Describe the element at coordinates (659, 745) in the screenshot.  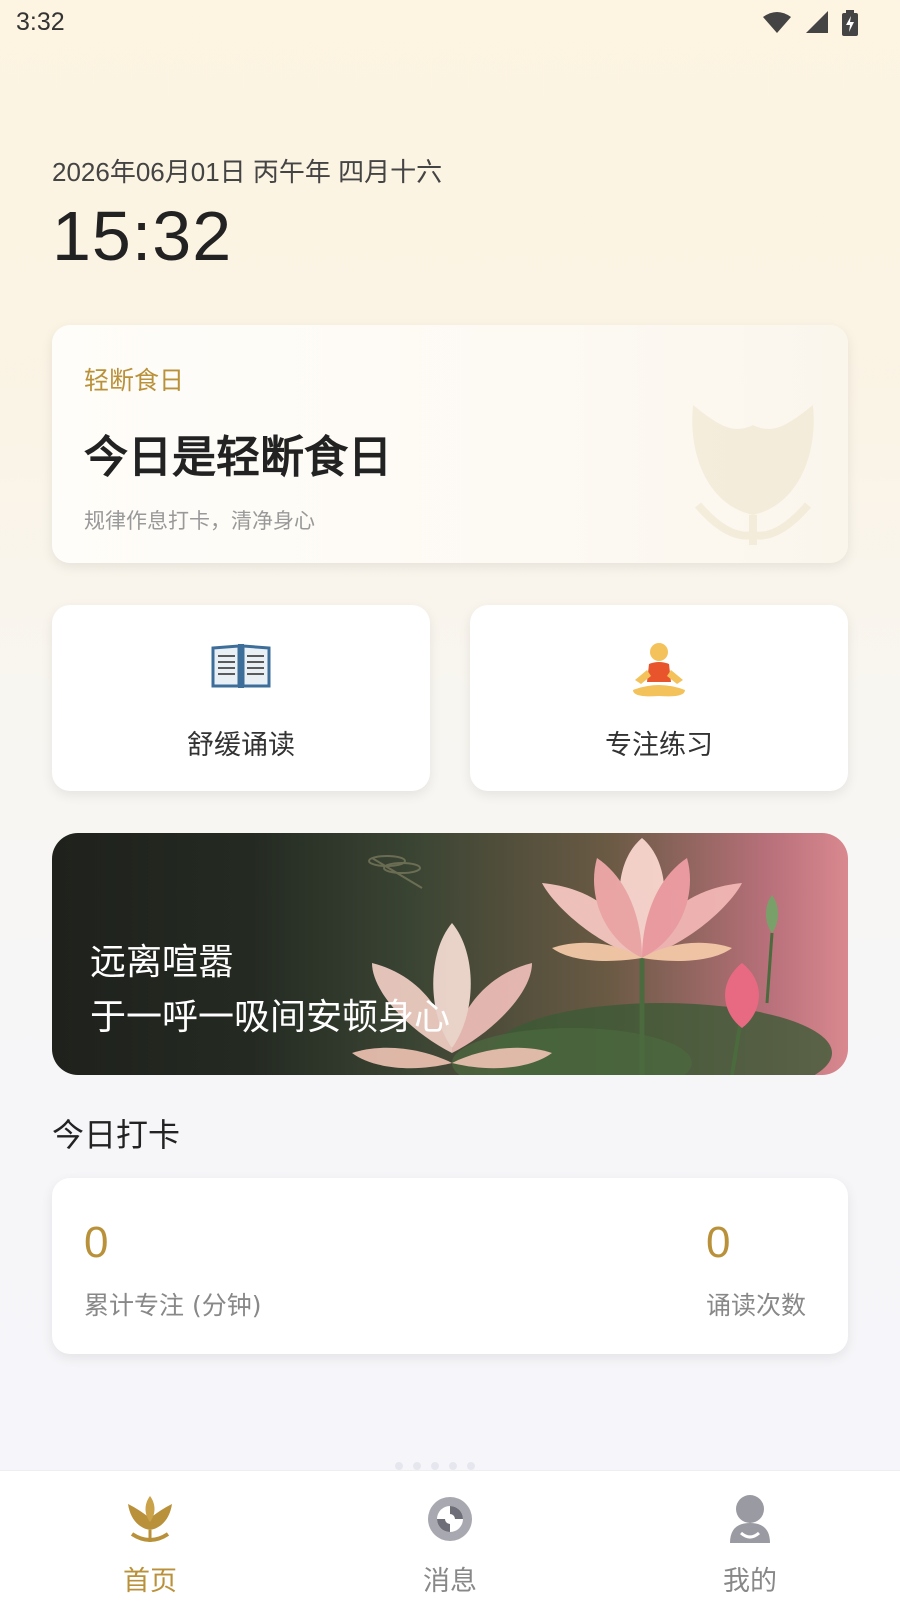
I see `focus-practice-label: 专注练习` at that location.